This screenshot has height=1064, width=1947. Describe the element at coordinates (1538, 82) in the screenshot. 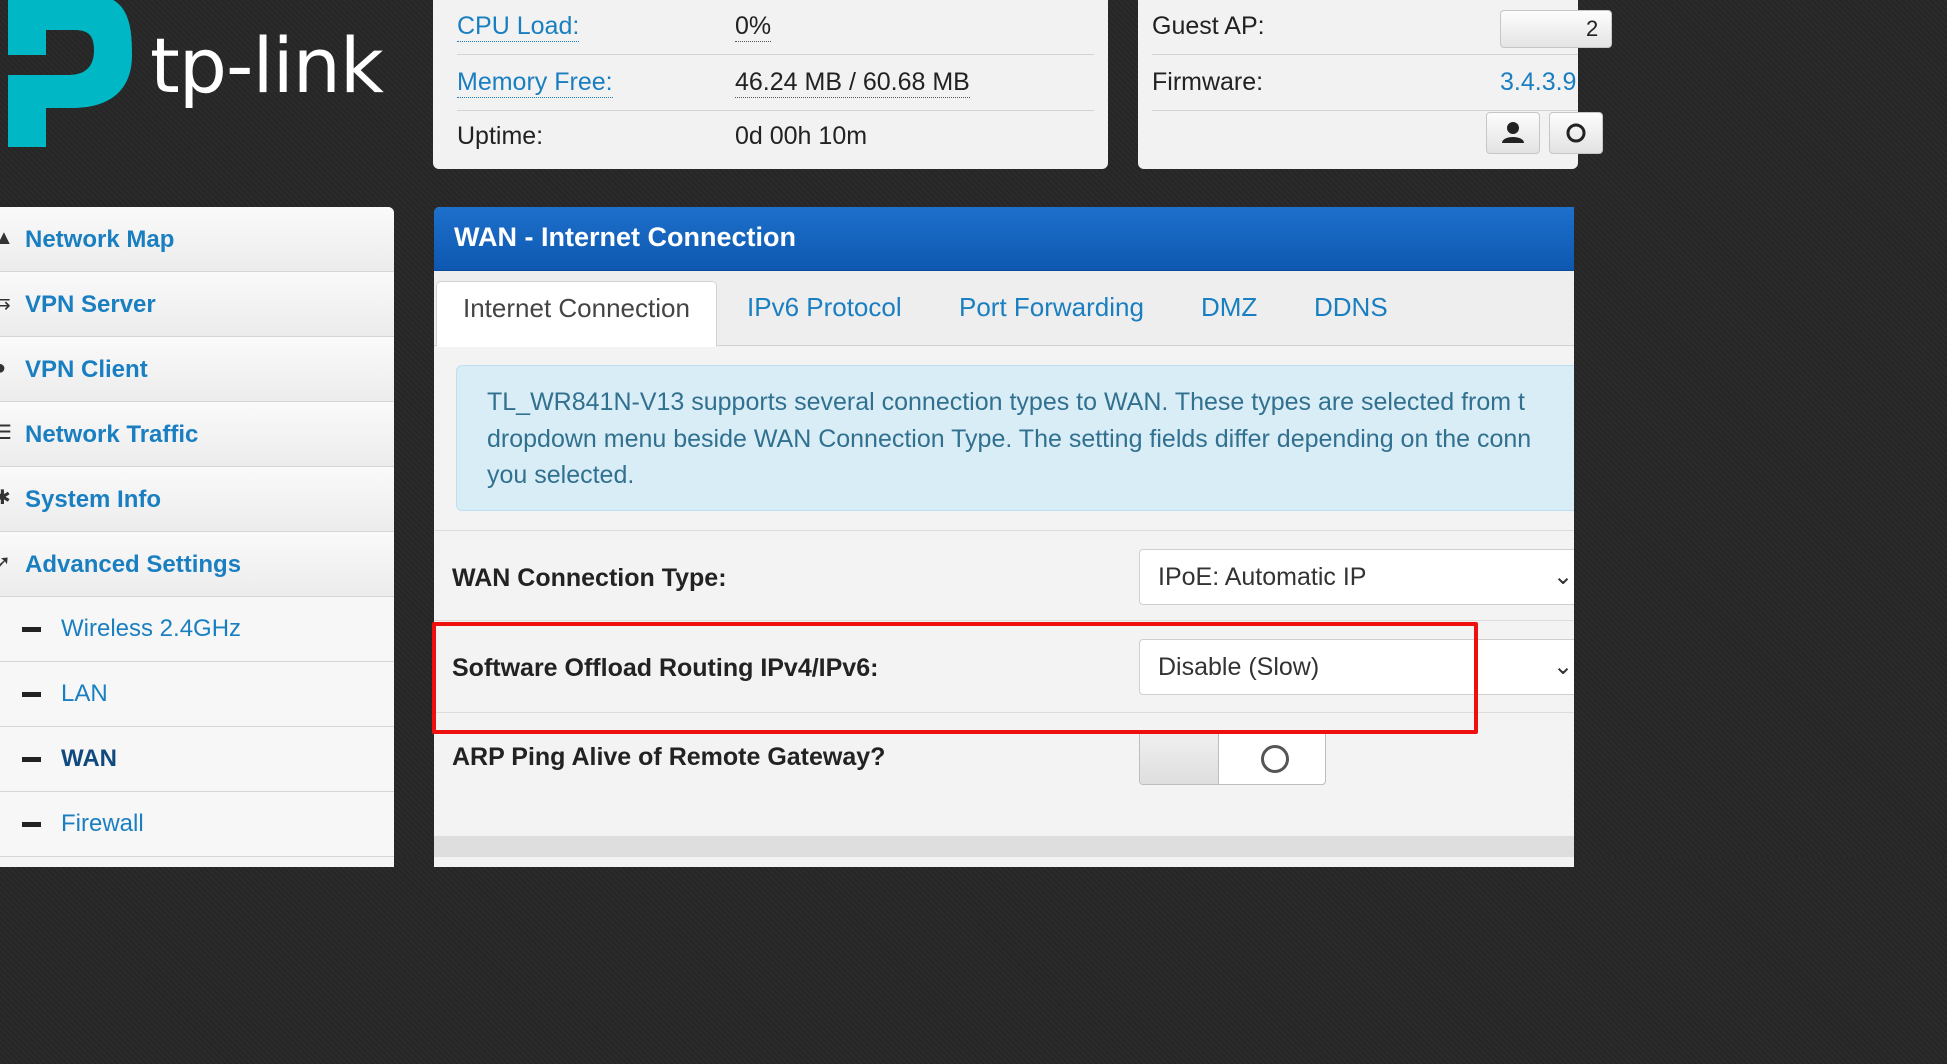

I see `firmware-value-link: 3.4.3.9` at that location.